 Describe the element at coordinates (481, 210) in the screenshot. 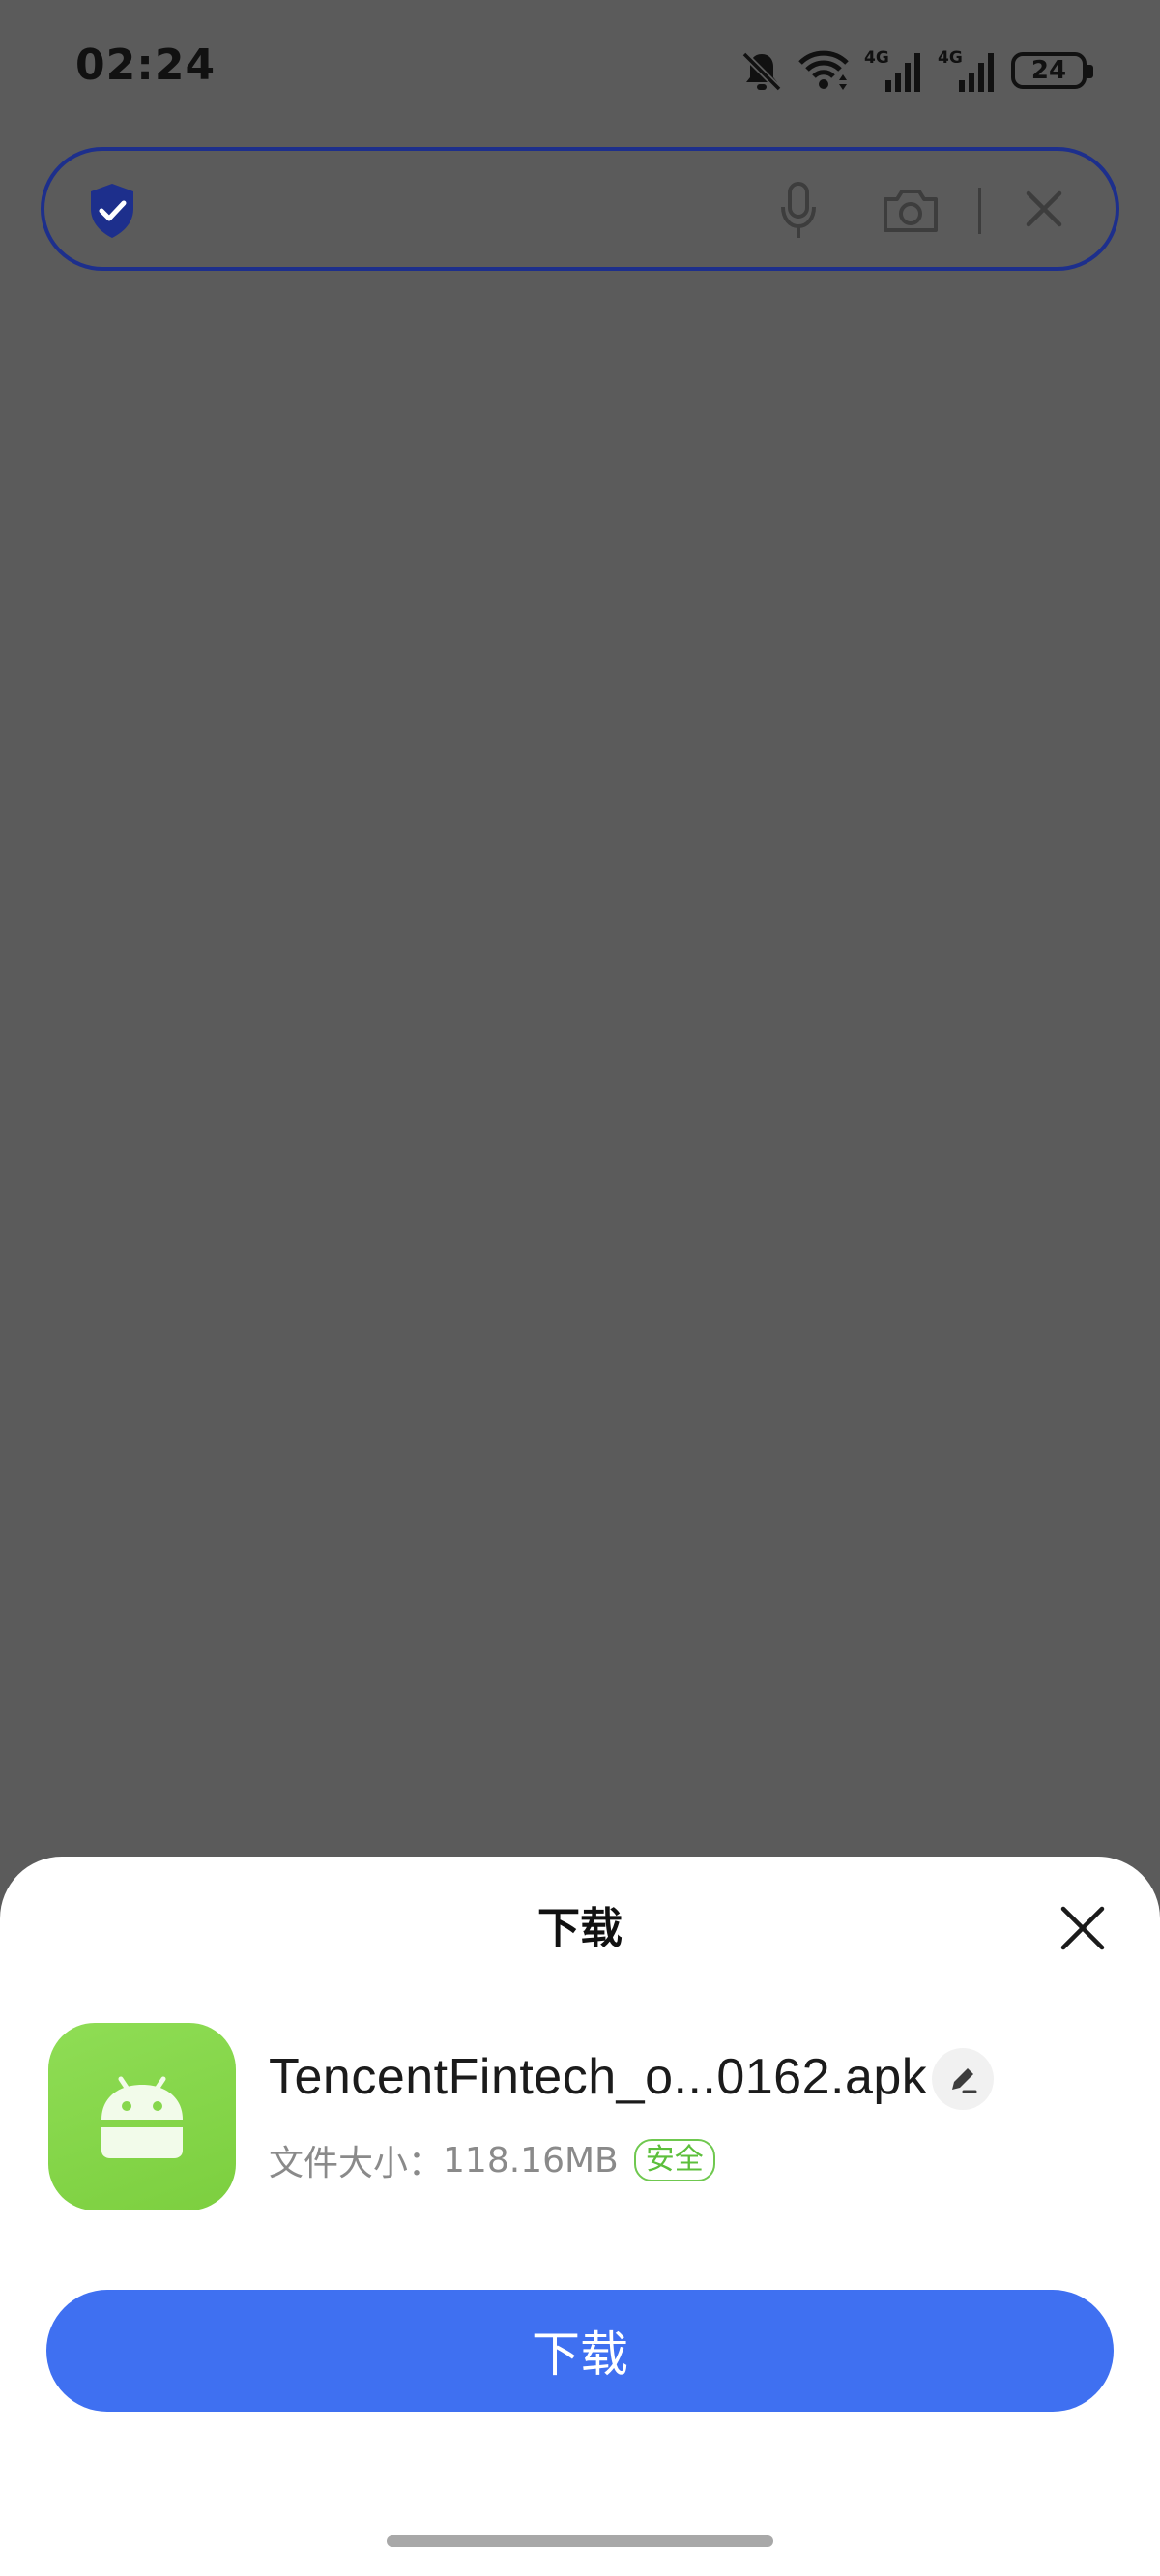

I see `search-input` at that location.